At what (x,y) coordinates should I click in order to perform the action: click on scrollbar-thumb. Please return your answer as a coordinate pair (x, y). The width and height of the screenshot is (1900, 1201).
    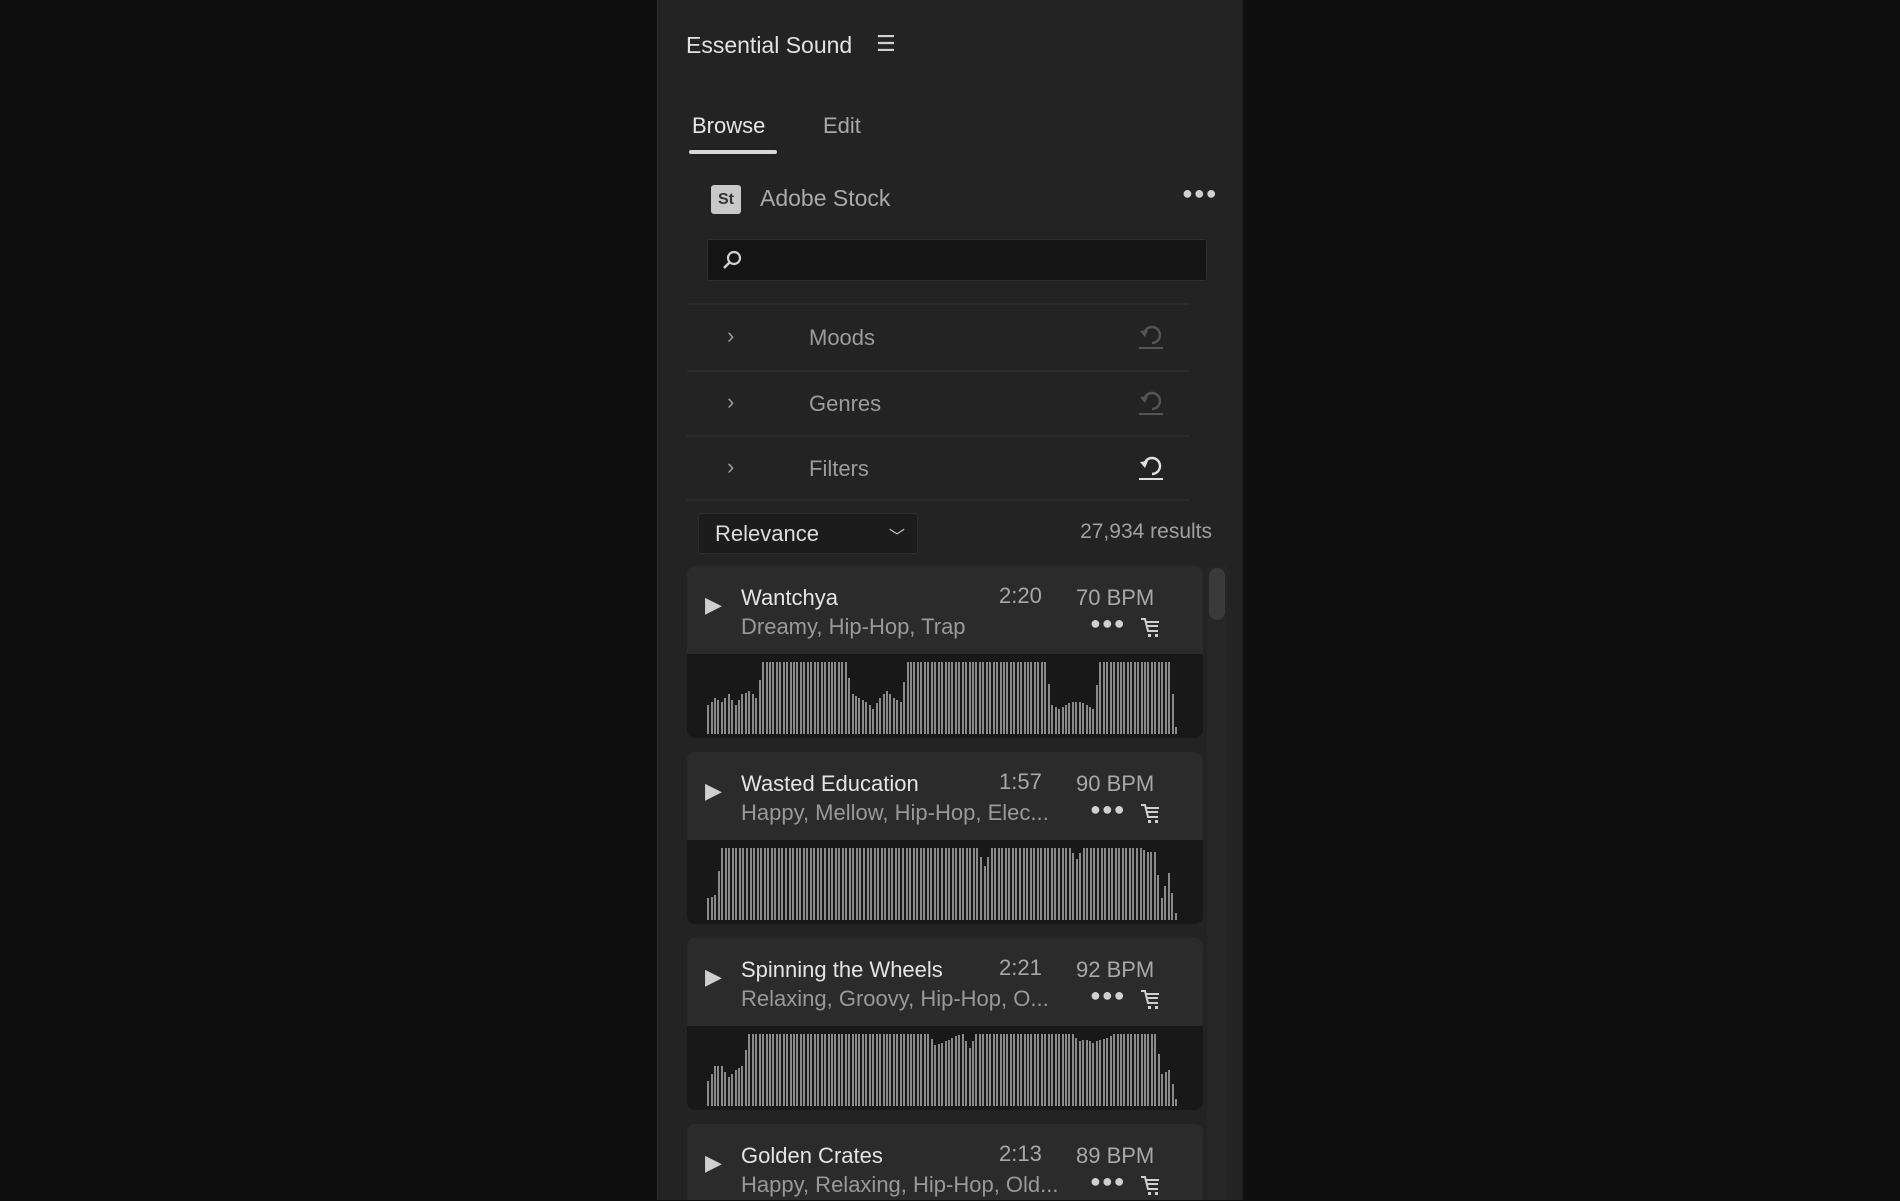
    Looking at the image, I should click on (1217, 594).